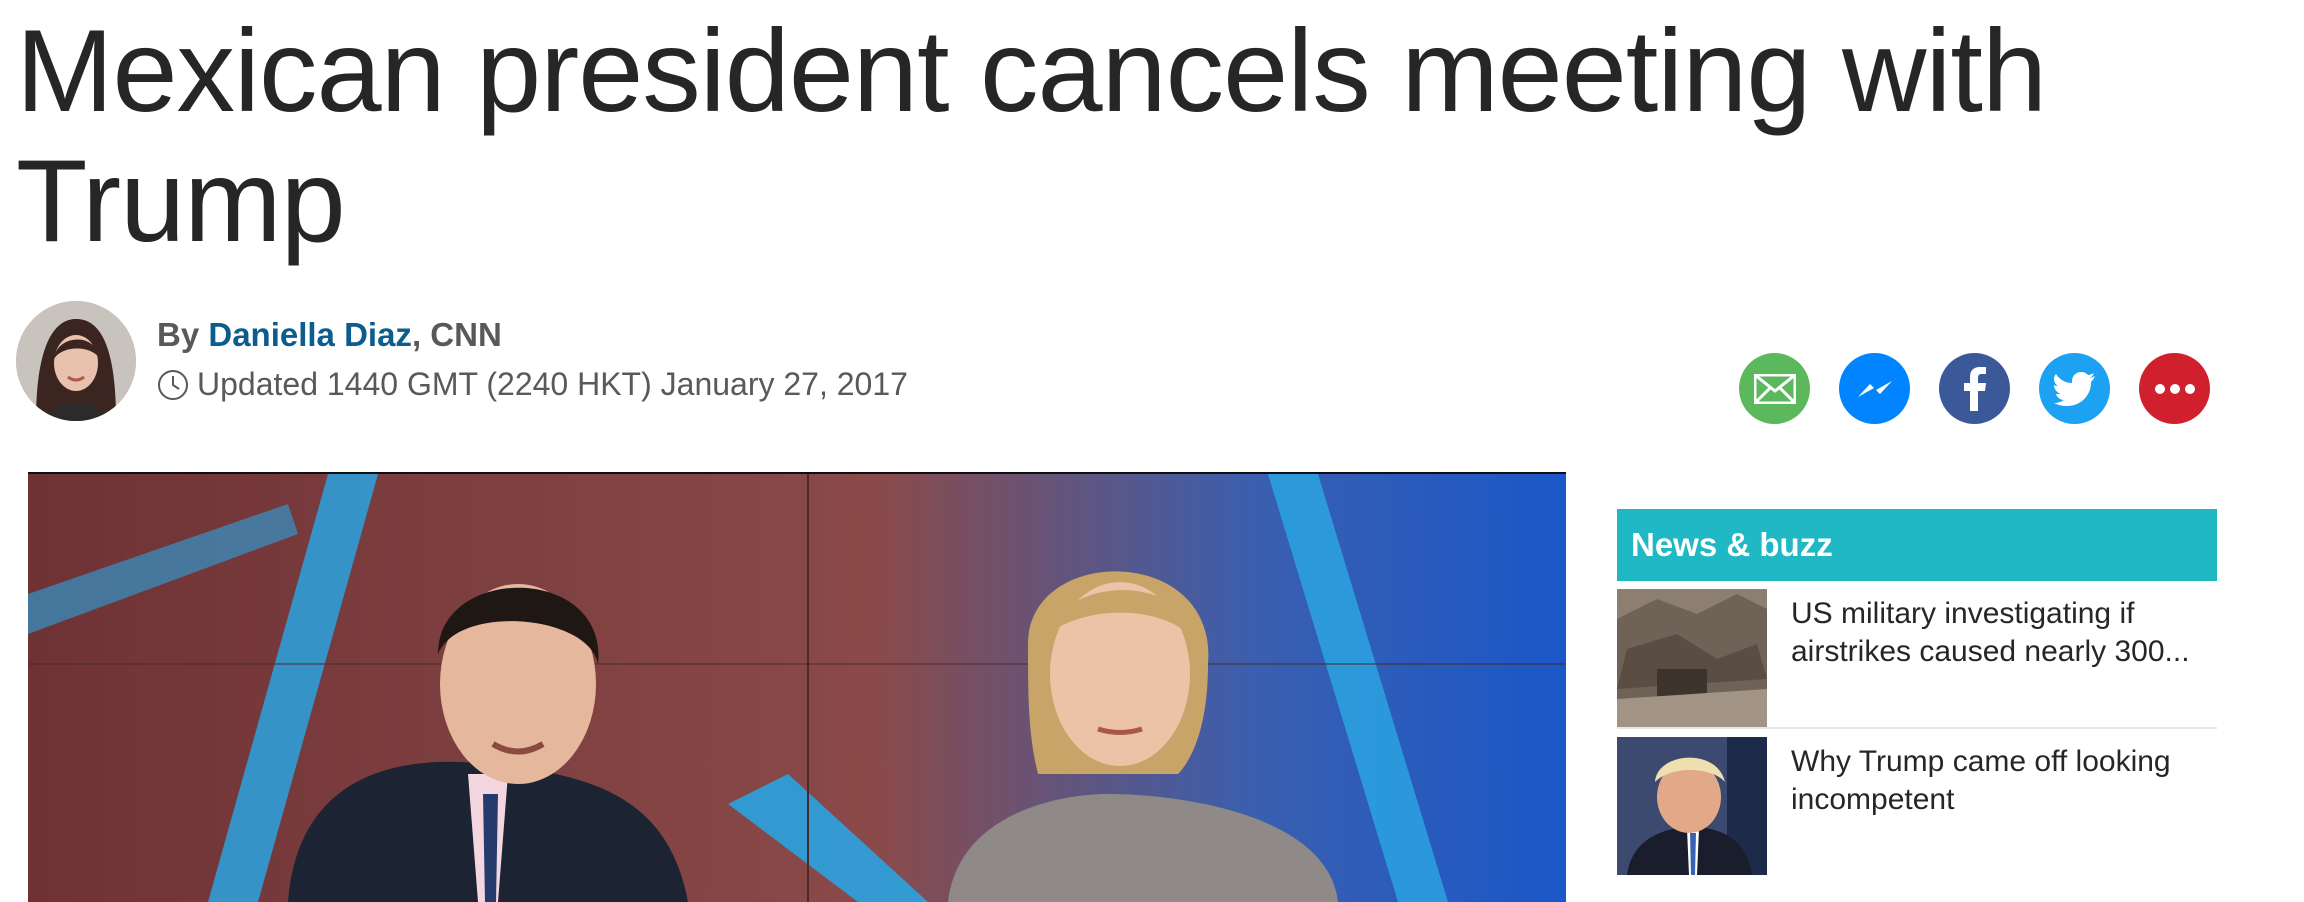 The width and height of the screenshot is (2304, 902). Describe the element at coordinates (178, 334) in the screenshot. I see `byline-prefix: By` at that location.